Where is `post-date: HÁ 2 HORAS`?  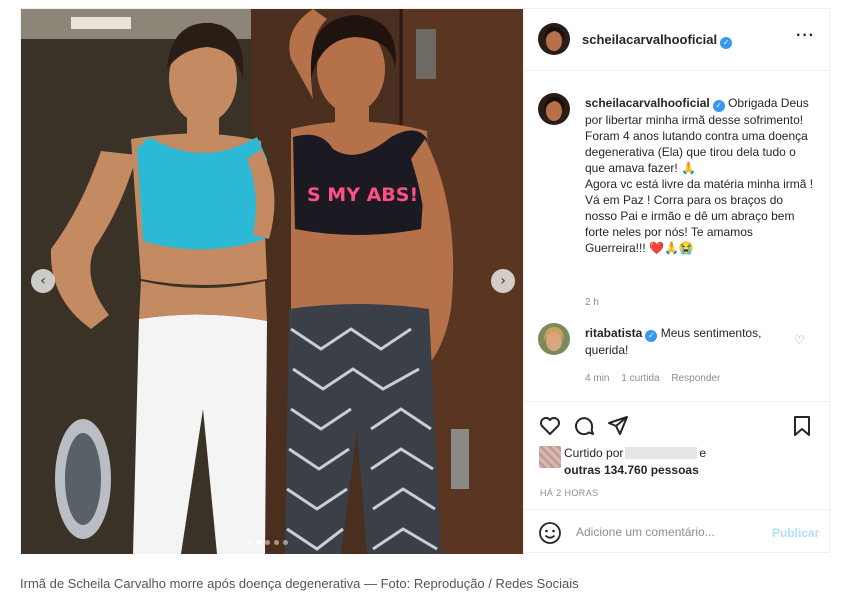
post-date: HÁ 2 HORAS is located at coordinates (569, 493).